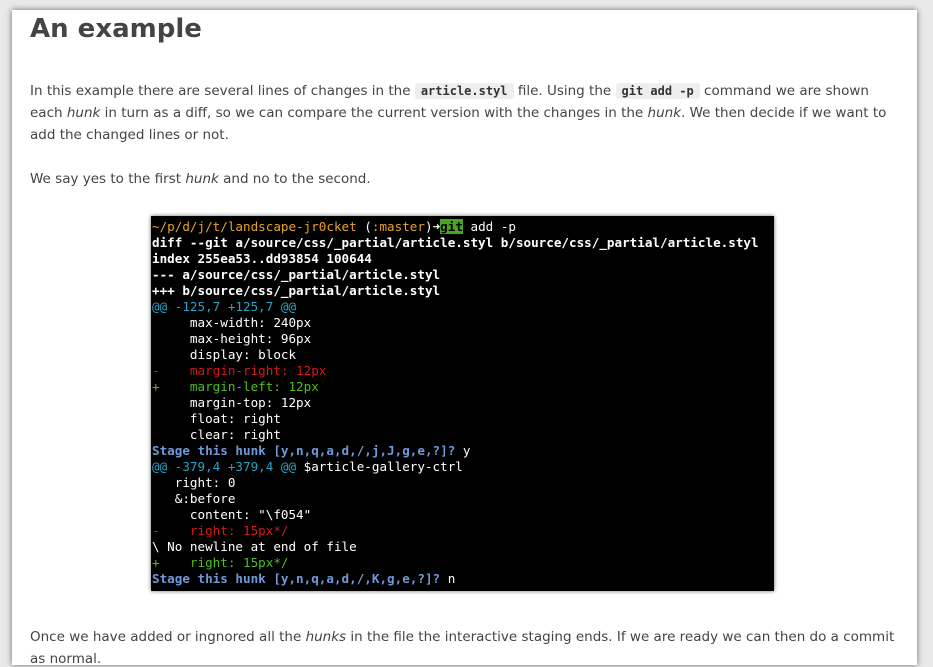 The height and width of the screenshot is (667, 933). What do you see at coordinates (296, 274) in the screenshot?
I see `old-file-line: --- a/source/css/_partial/article.styl` at bounding box center [296, 274].